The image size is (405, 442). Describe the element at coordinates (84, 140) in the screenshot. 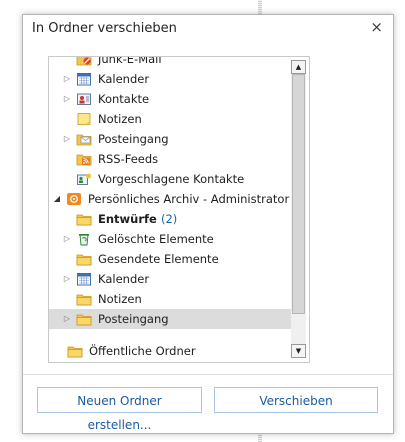

I see `inbox-icon` at that location.